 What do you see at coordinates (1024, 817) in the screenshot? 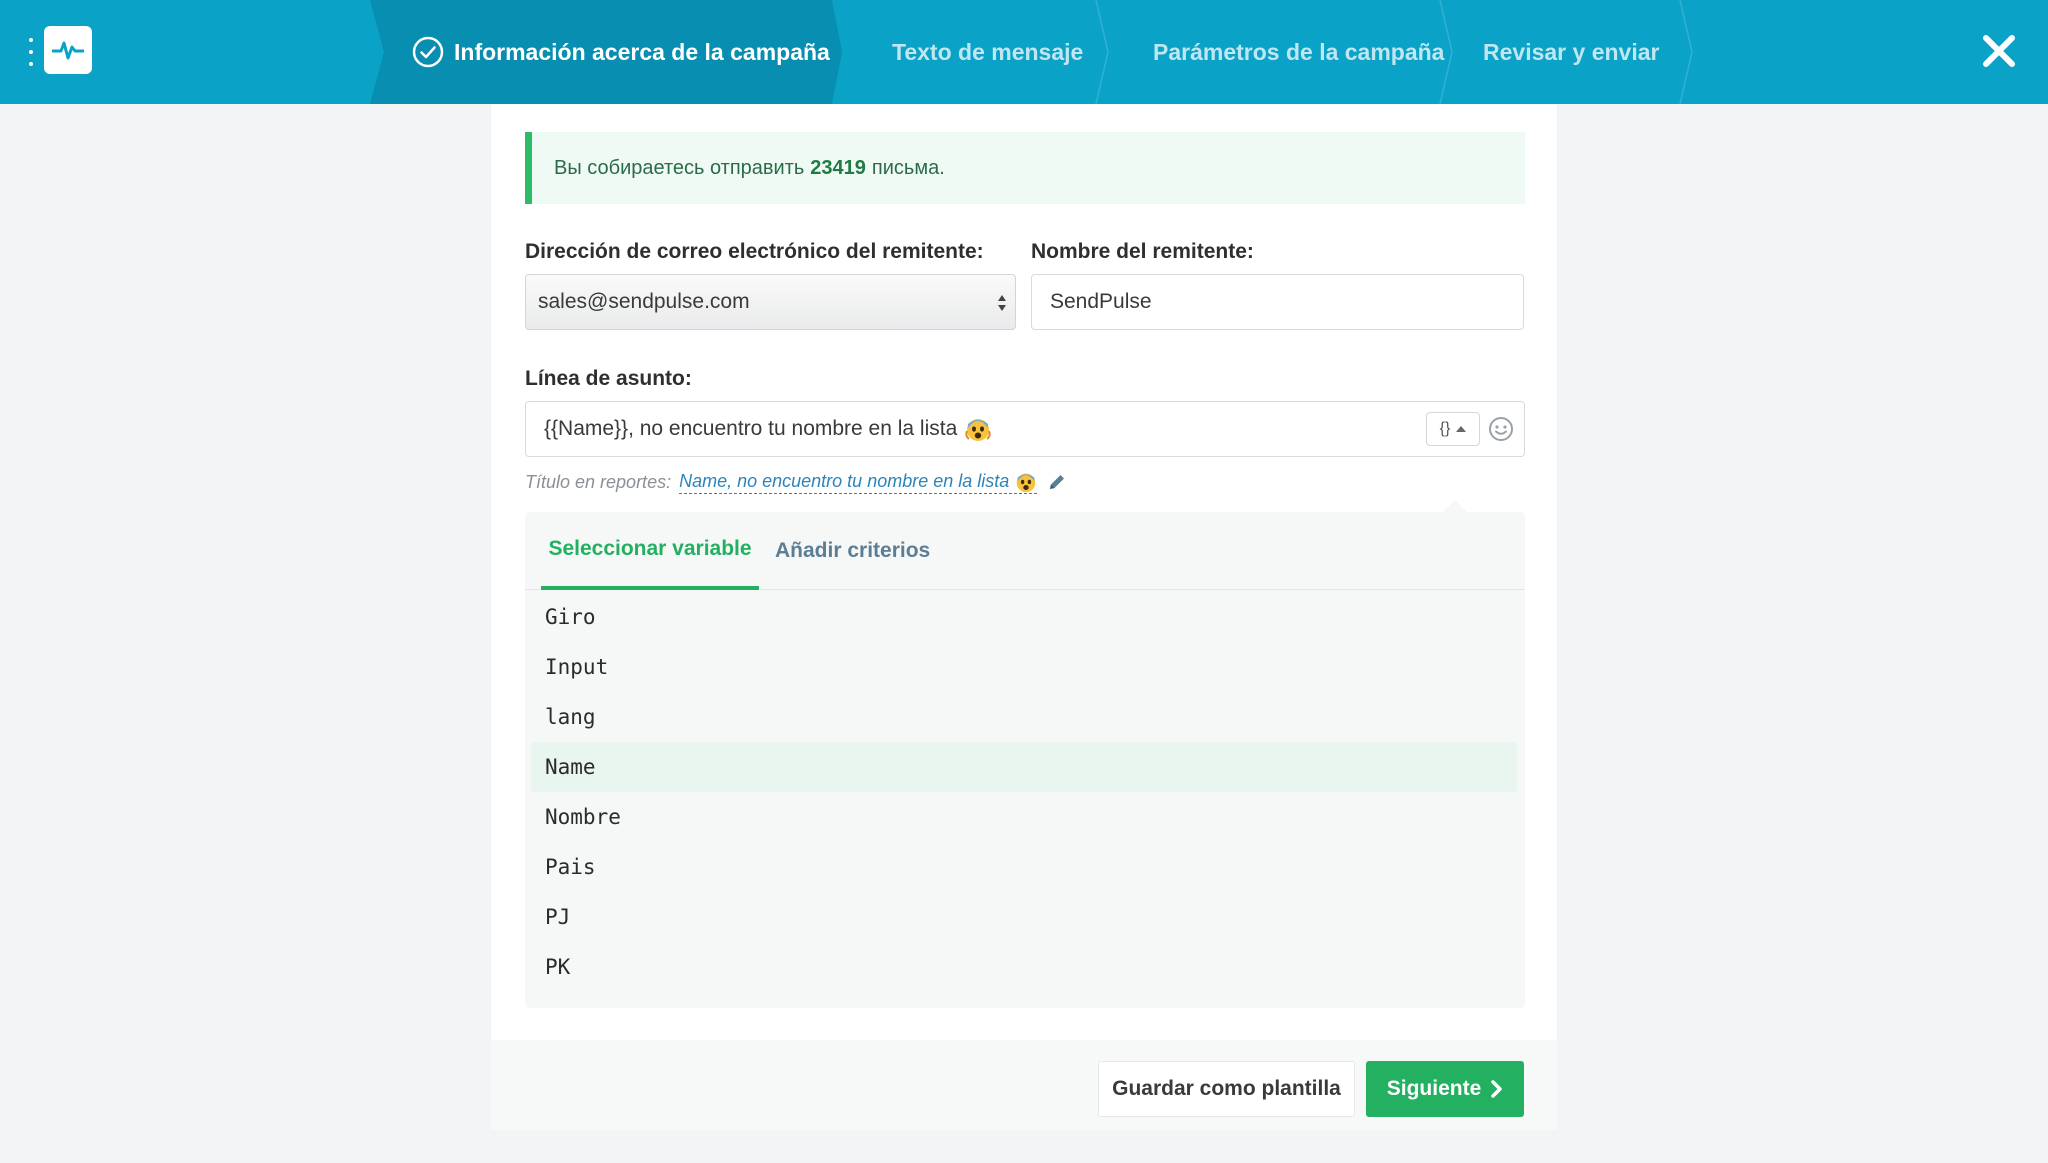
I see `variable-item: Nombre` at bounding box center [1024, 817].